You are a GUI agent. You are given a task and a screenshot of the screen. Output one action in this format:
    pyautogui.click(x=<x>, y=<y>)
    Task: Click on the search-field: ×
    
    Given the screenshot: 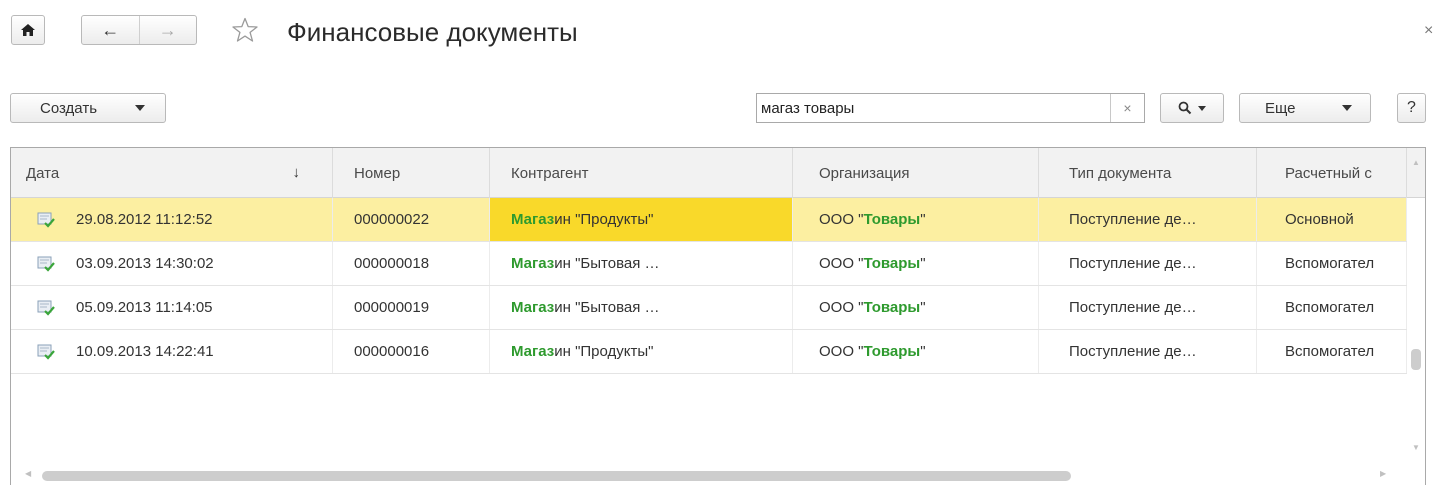 What is the action you would take?
    pyautogui.click(x=950, y=108)
    